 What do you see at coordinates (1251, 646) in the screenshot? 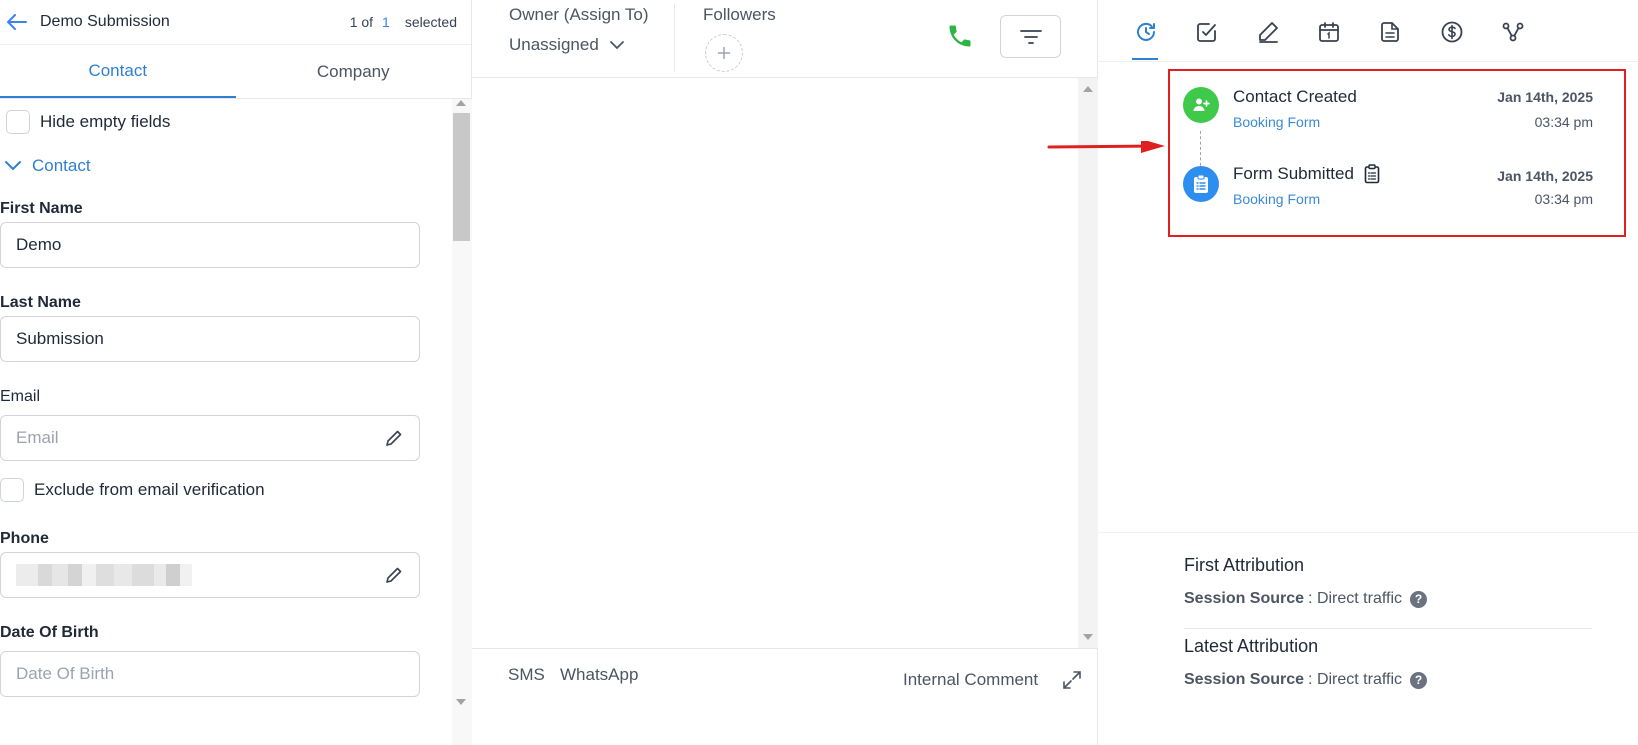
I see `latest-attribution-title: Latest Attribution` at bounding box center [1251, 646].